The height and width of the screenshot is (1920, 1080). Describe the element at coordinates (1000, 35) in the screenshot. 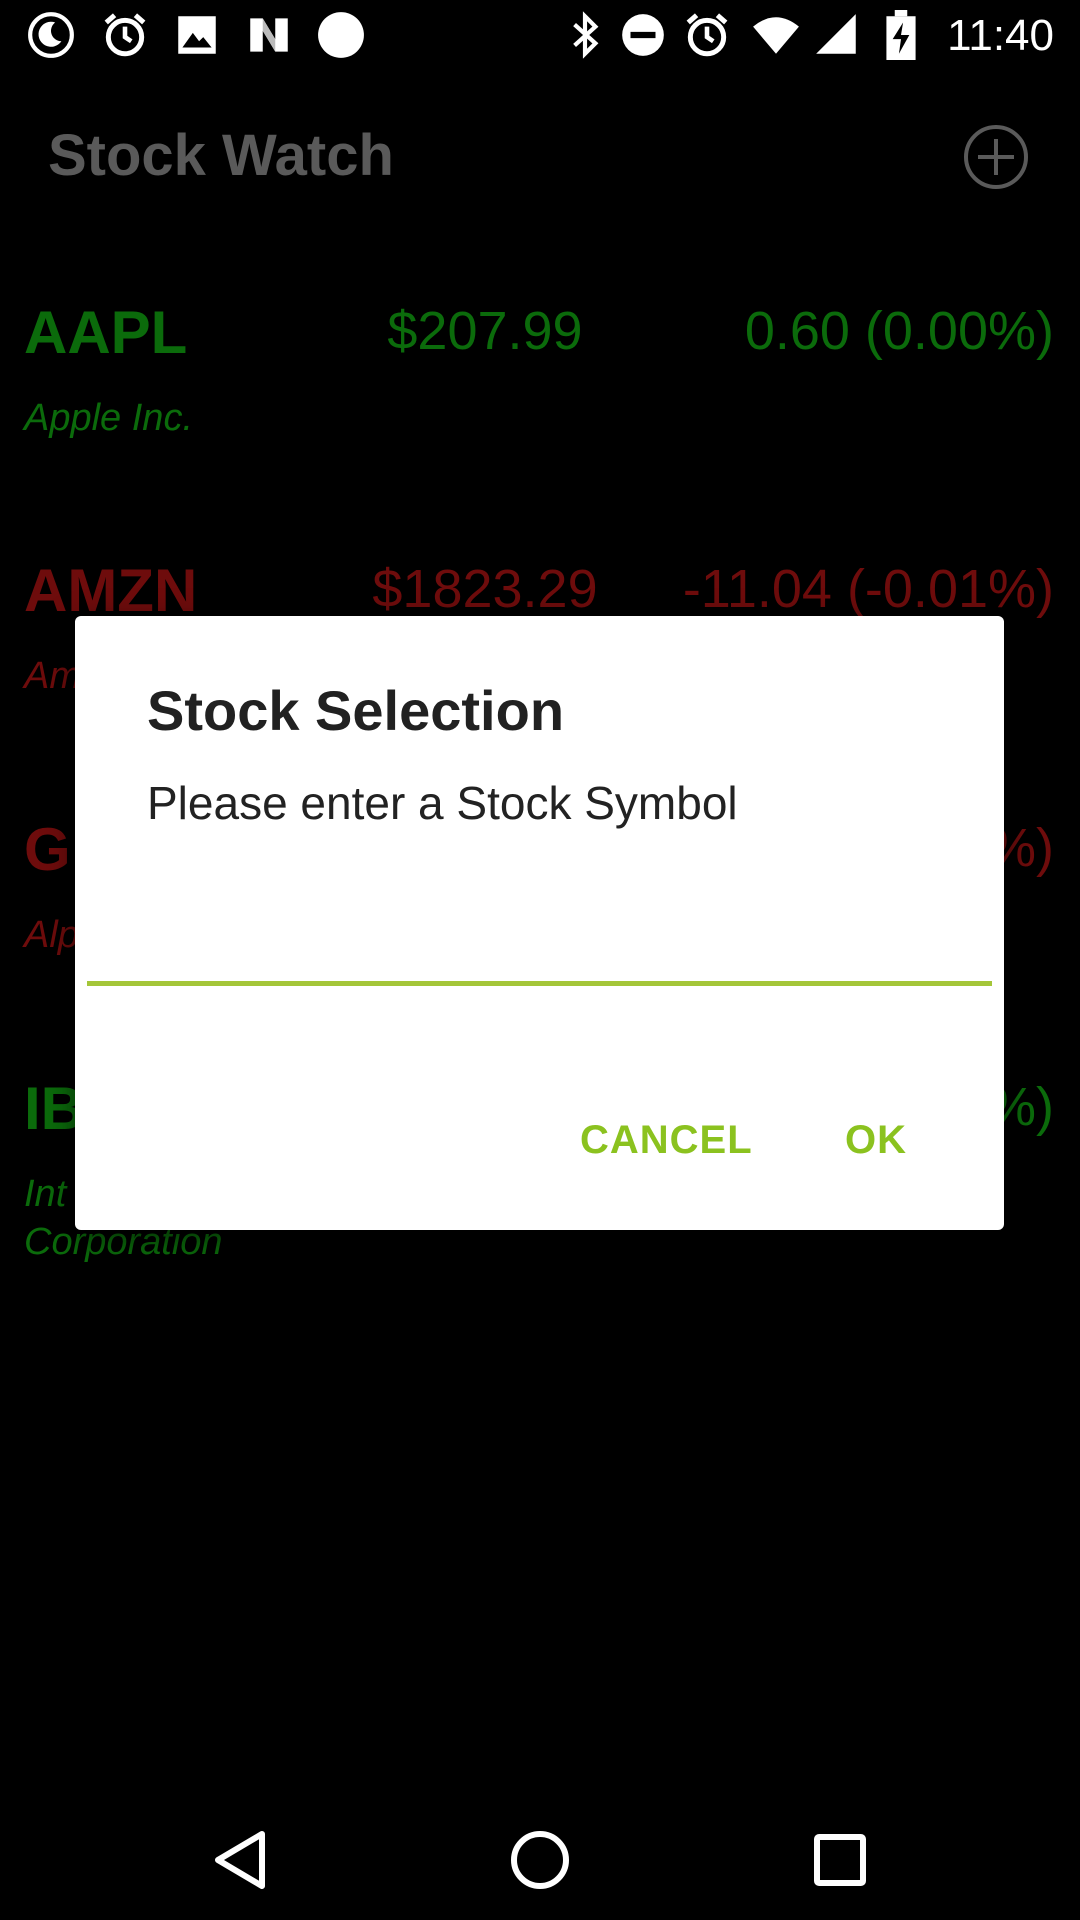

I see `status-time: 11:40` at that location.